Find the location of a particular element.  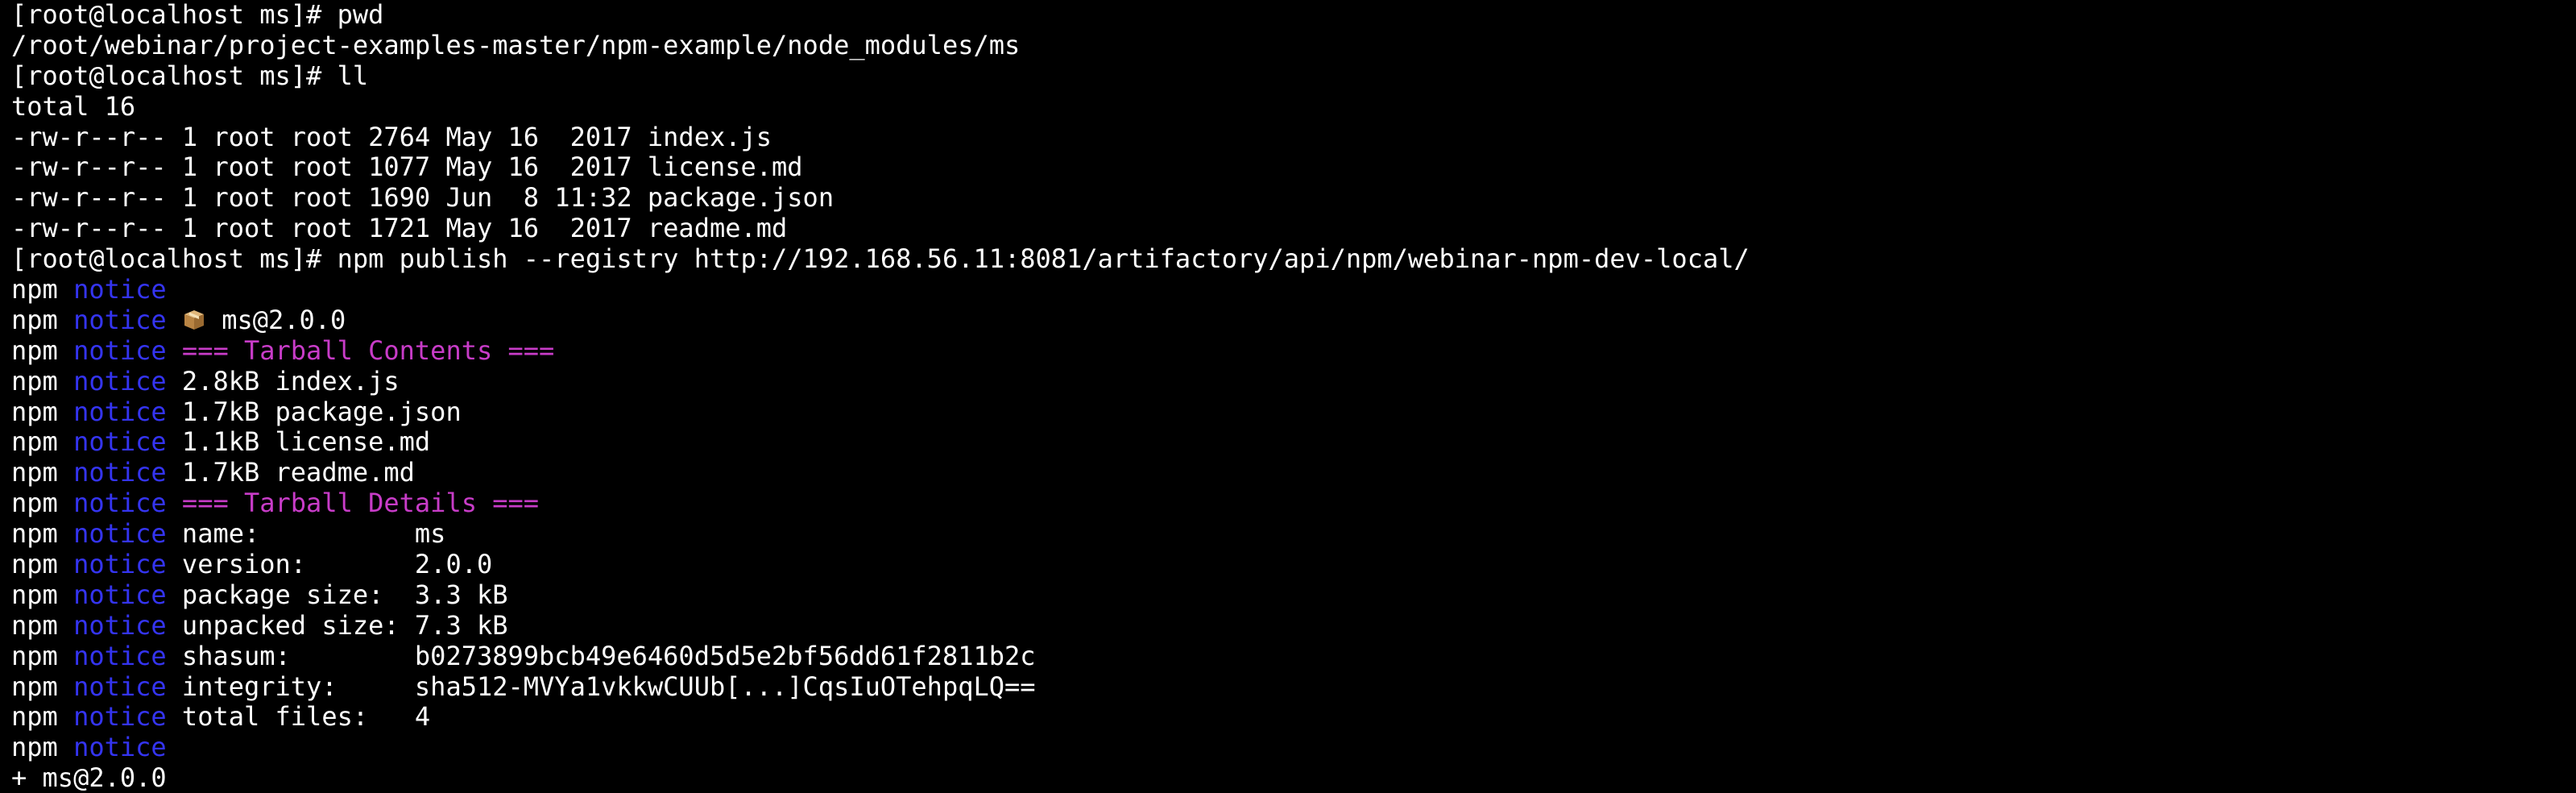

terminal-line: npm notice === Tarball Details === is located at coordinates (1288, 503).